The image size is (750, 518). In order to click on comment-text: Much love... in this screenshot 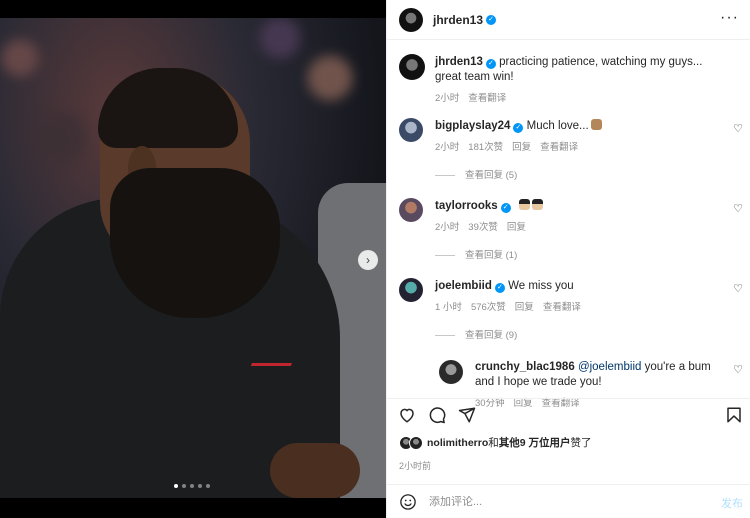, I will do `click(557, 126)`.